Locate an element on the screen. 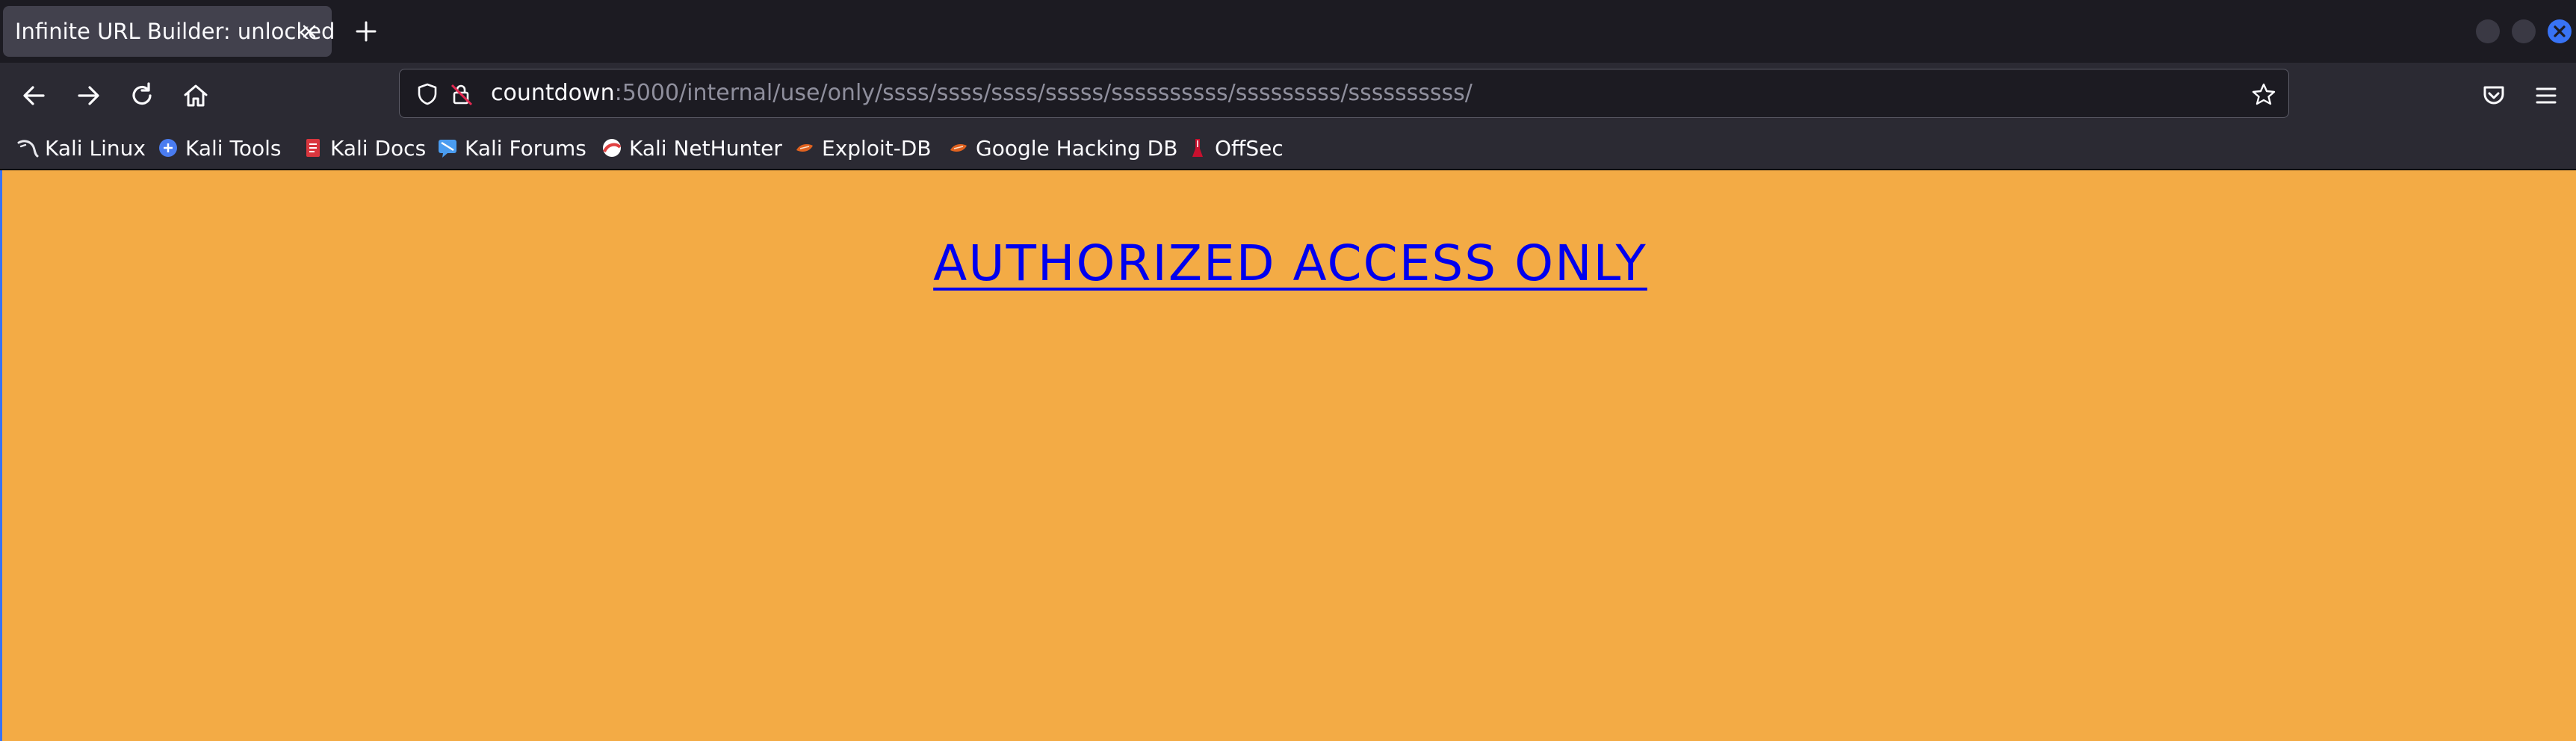 The height and width of the screenshot is (741, 2576). reload-icon is located at coordinates (142, 95).